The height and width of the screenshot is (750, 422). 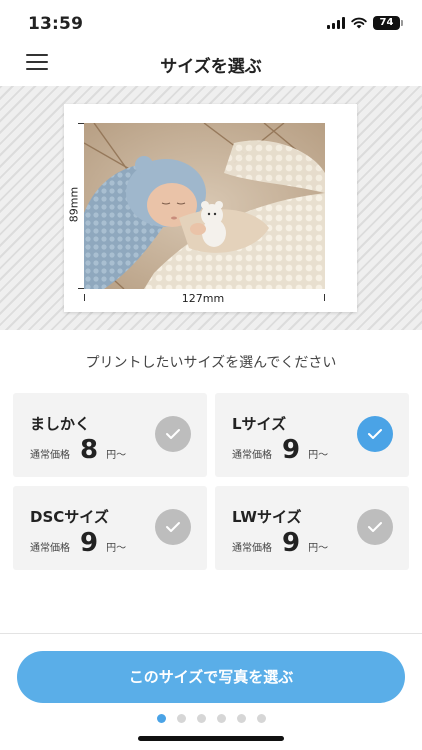 I want to click on battery-icon: 74, so click(x=388, y=23).